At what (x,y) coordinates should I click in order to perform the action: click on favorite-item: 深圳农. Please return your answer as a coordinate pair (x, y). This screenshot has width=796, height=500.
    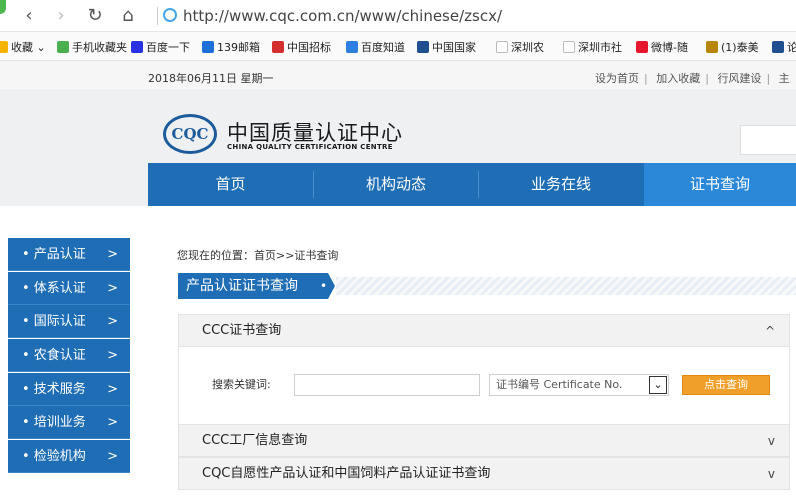
    Looking at the image, I should click on (520, 47).